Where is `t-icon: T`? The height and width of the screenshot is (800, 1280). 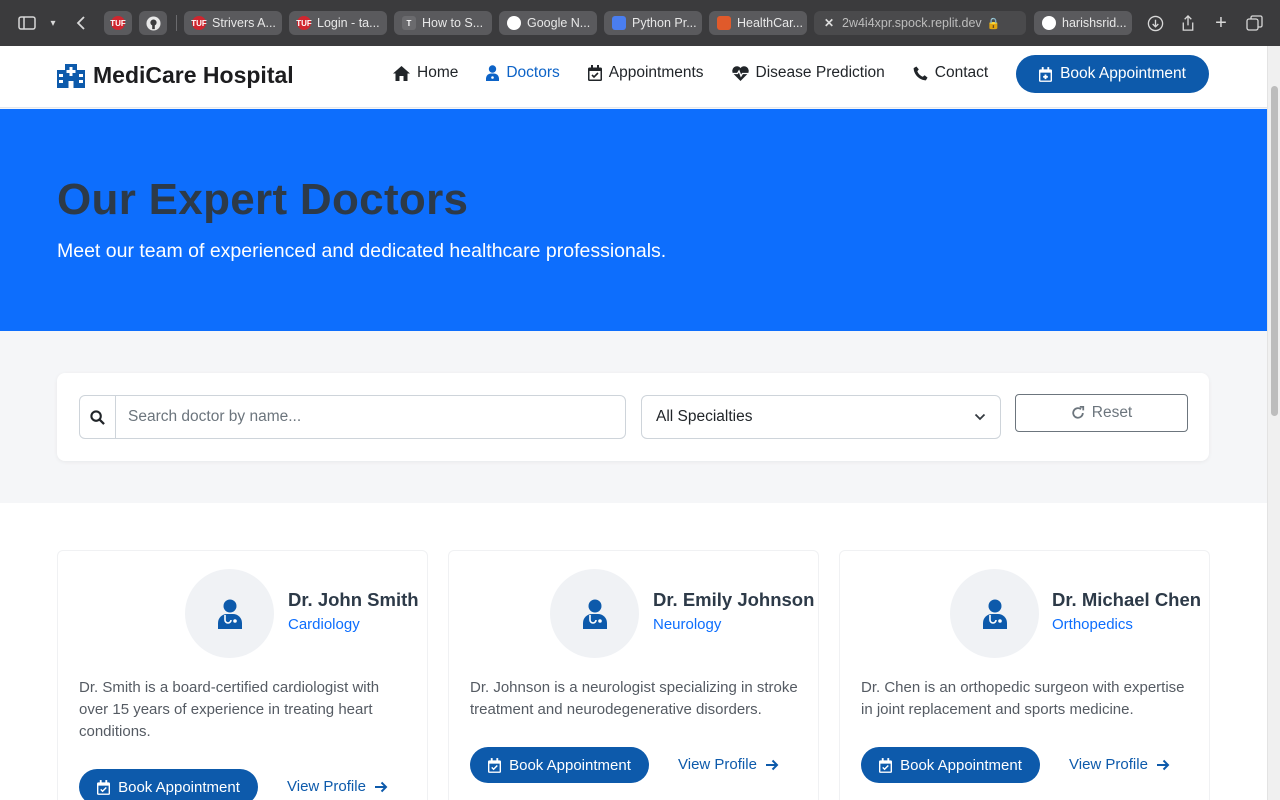 t-icon: T is located at coordinates (409, 23).